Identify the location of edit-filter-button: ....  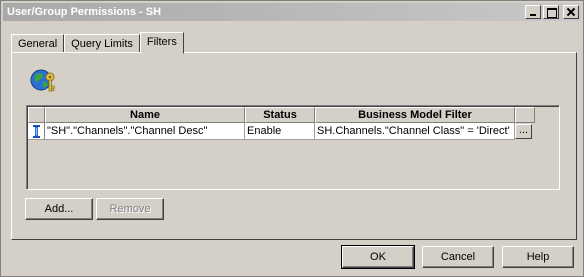
(523, 131).